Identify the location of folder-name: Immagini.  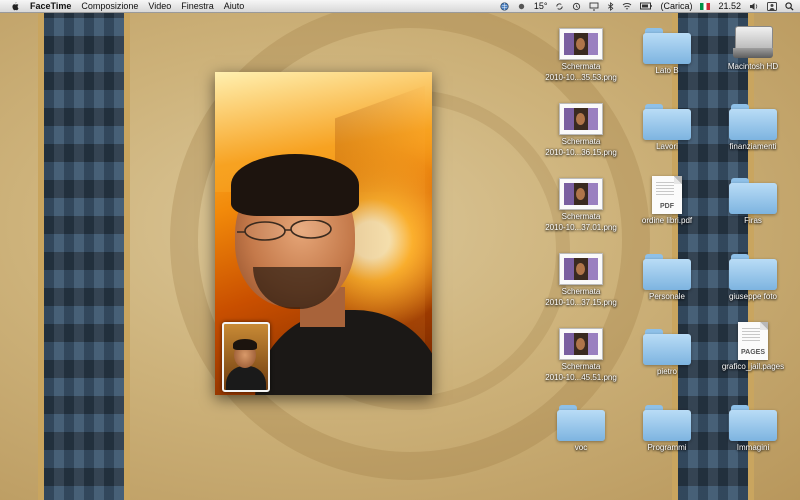
(753, 447).